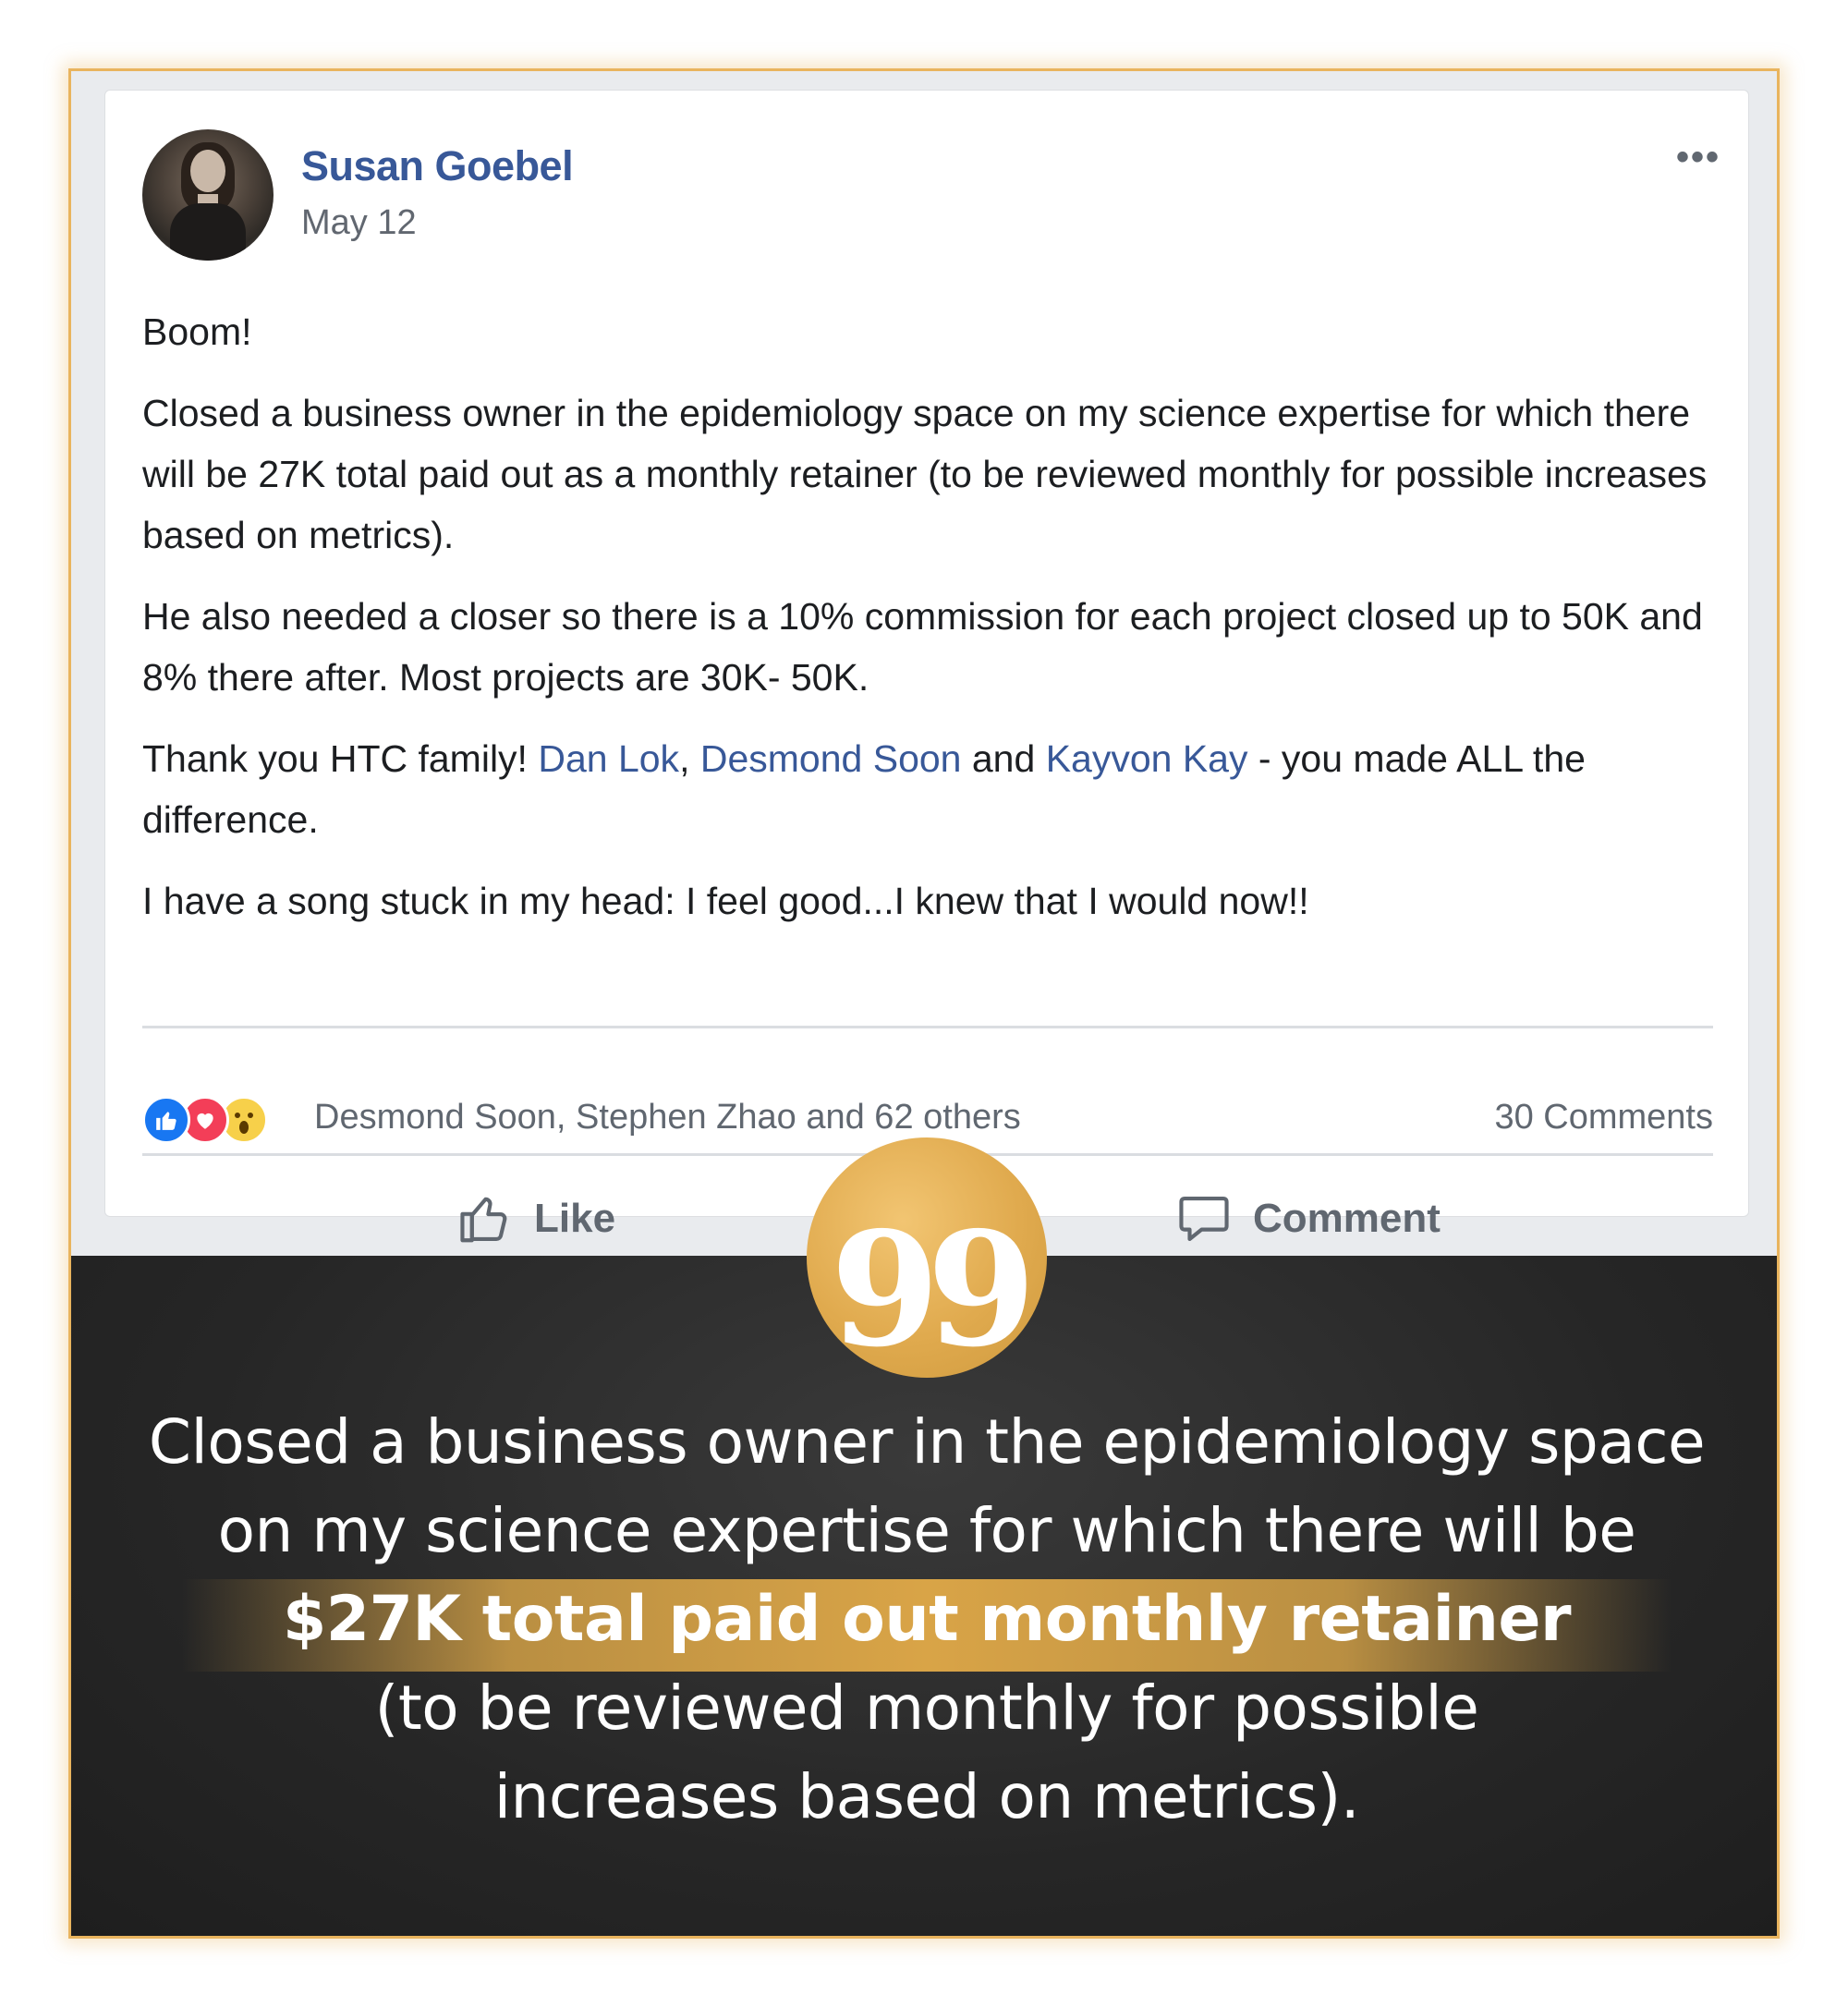 This screenshot has width=1848, height=2007. Describe the element at coordinates (575, 1218) in the screenshot. I see `like-label: Like` at that location.